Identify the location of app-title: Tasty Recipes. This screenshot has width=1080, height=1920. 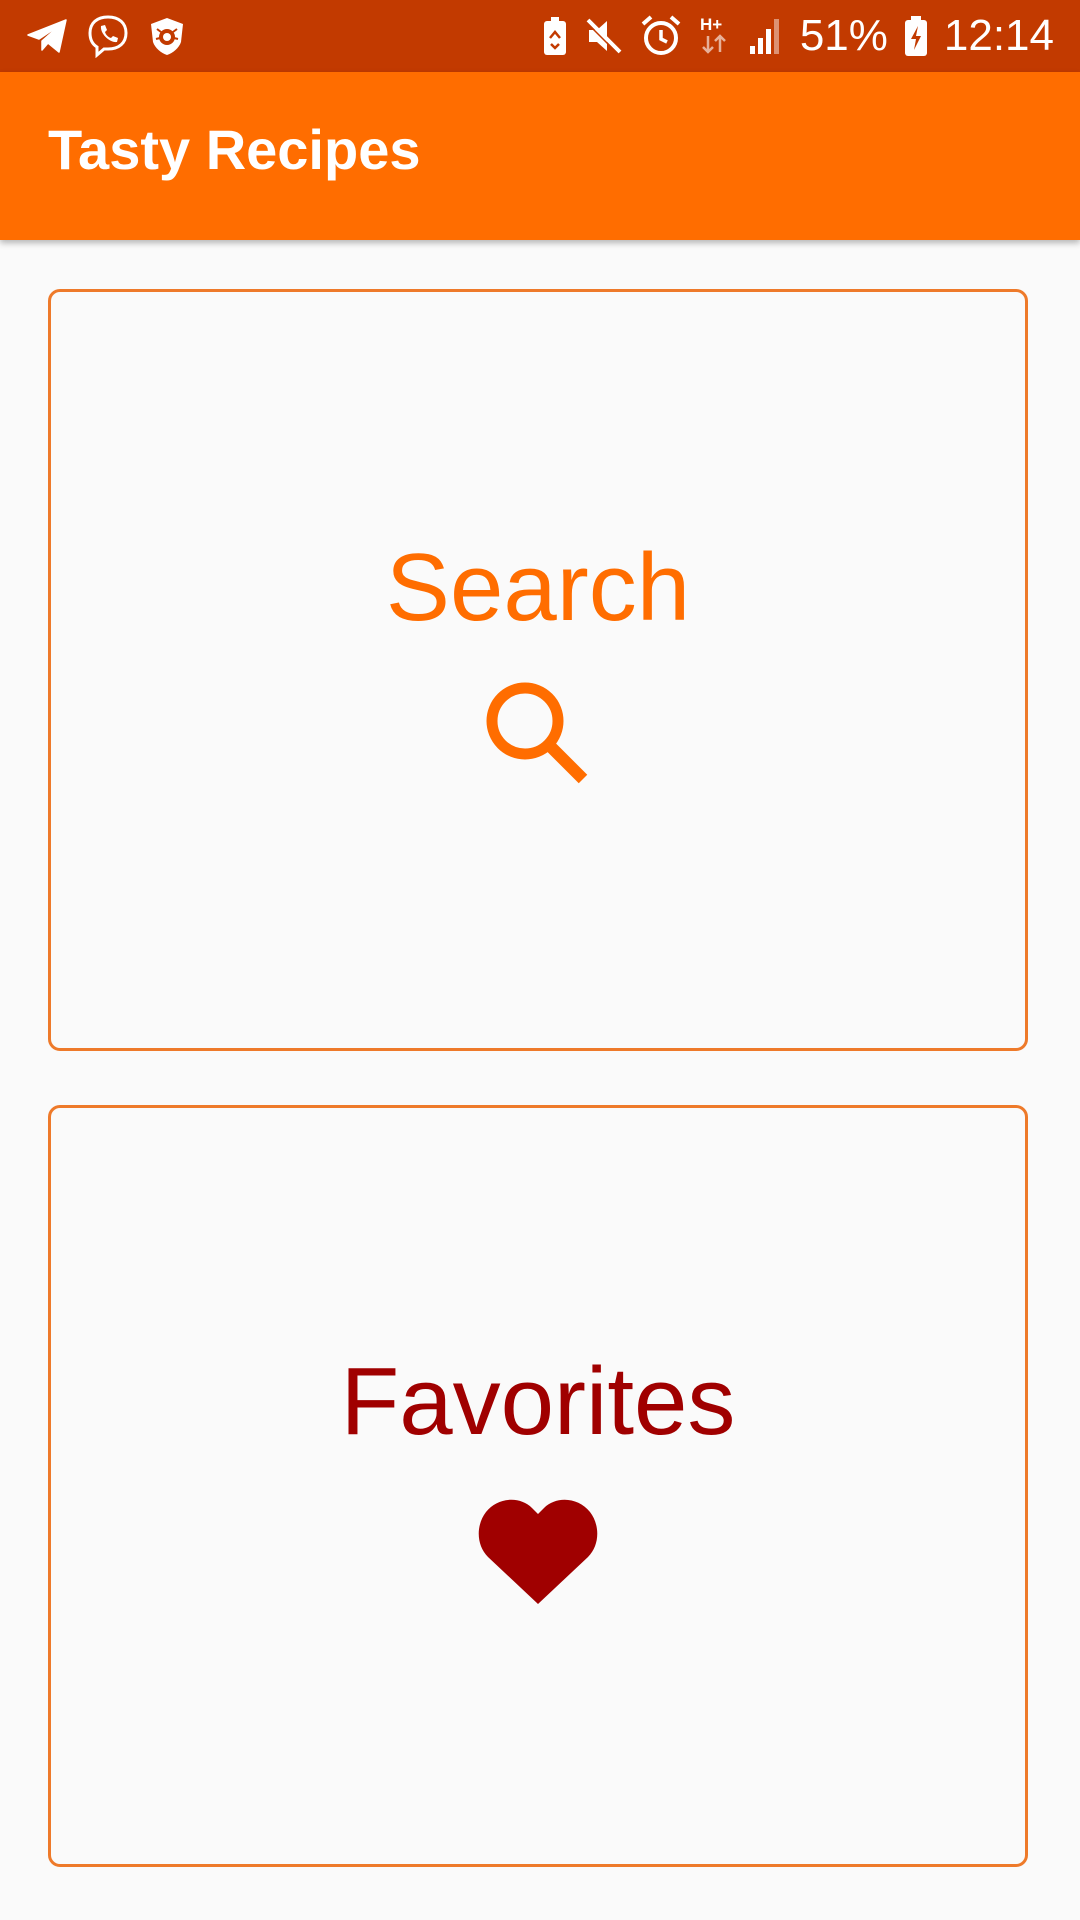
(234, 149).